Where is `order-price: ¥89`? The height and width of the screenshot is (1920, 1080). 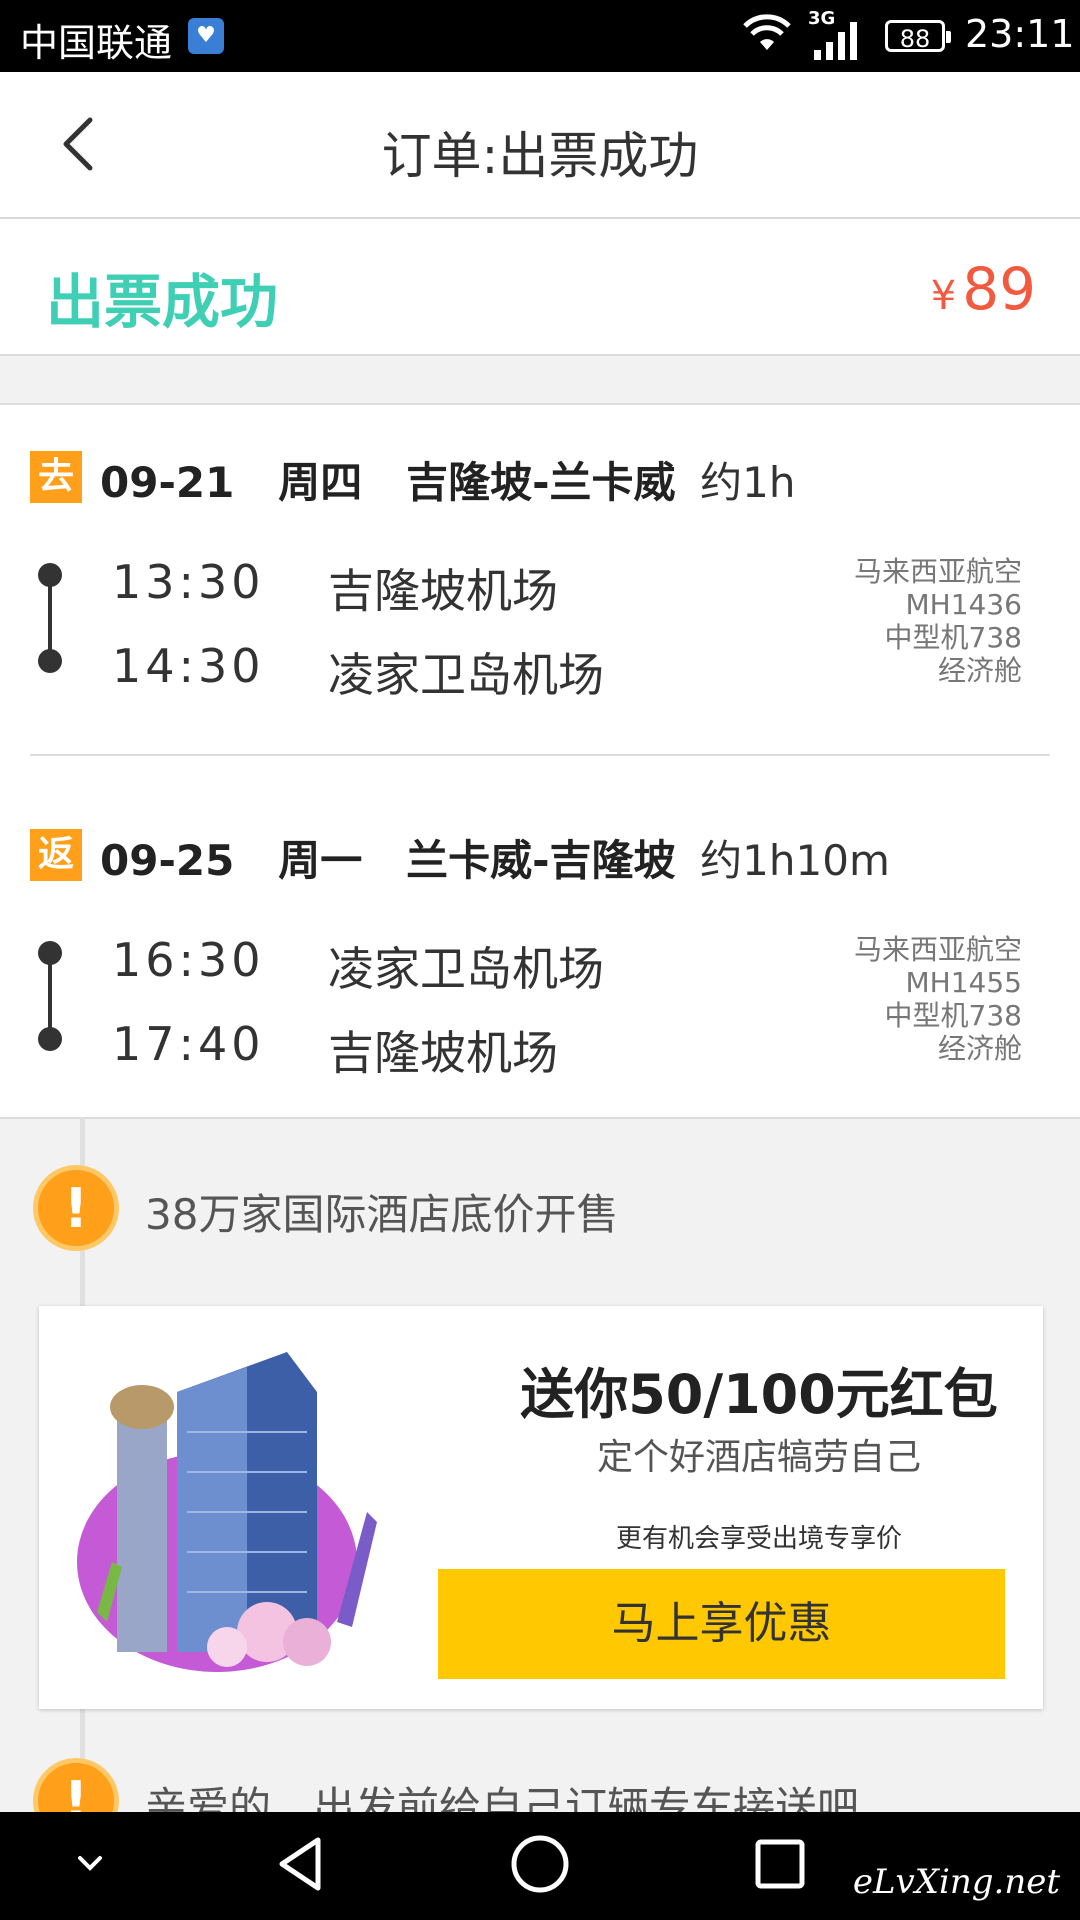
order-price: ¥89 is located at coordinates (983, 289).